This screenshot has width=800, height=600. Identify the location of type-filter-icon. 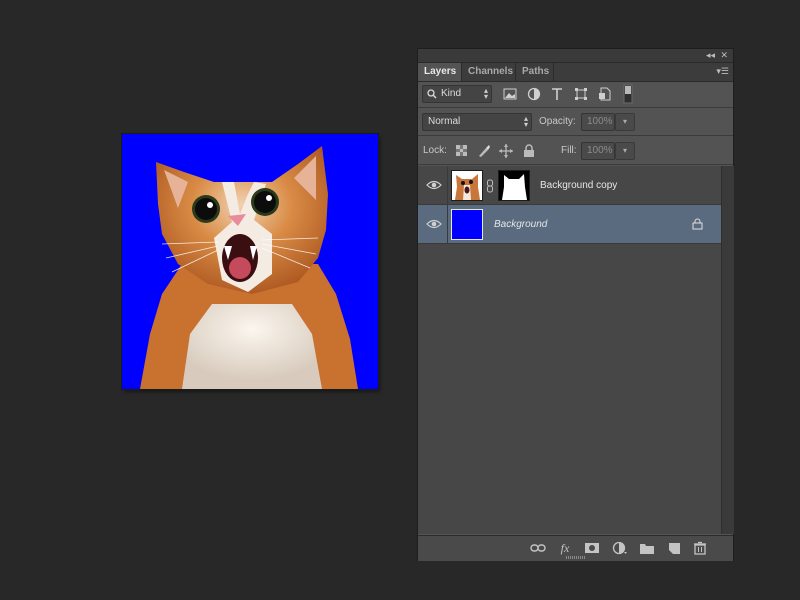
(557, 94).